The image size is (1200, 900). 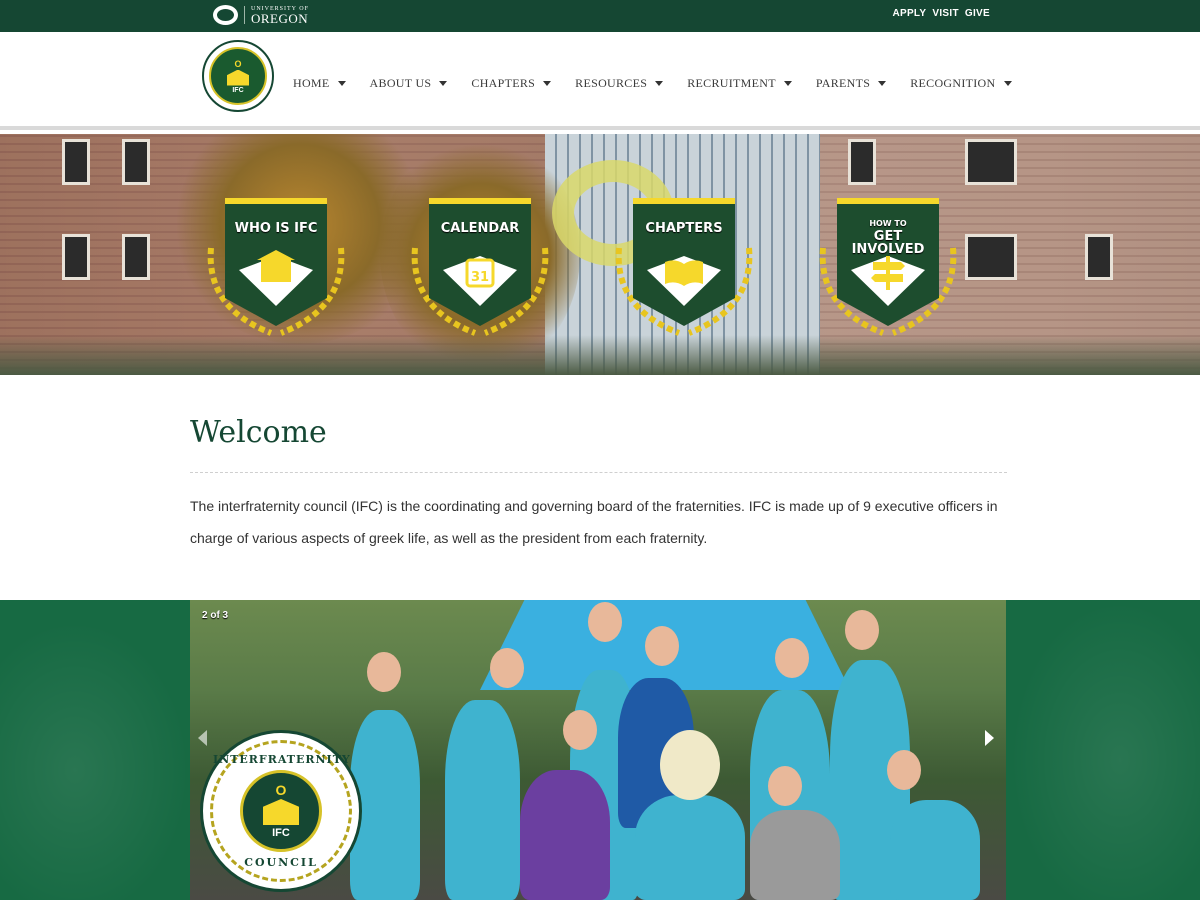 I want to click on logo-wordmark: UNIVERSITY OF OREGON, so click(x=280, y=15).